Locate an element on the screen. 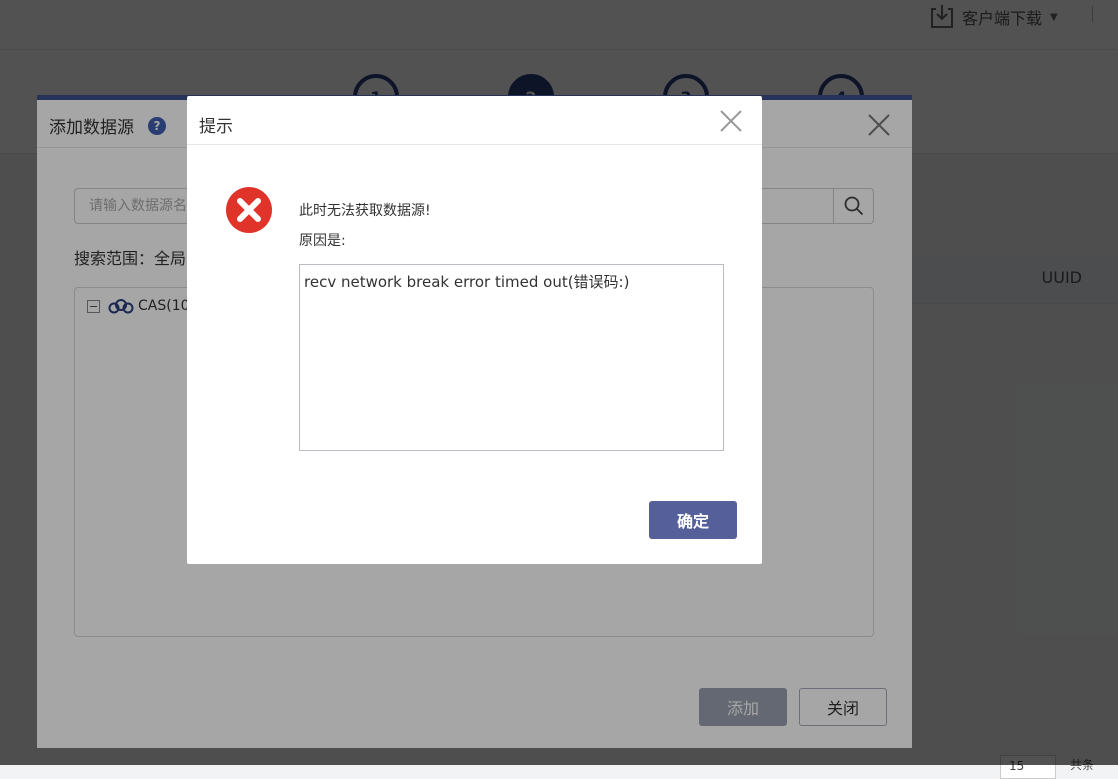  reason-label: 原因是: is located at coordinates (322, 241).